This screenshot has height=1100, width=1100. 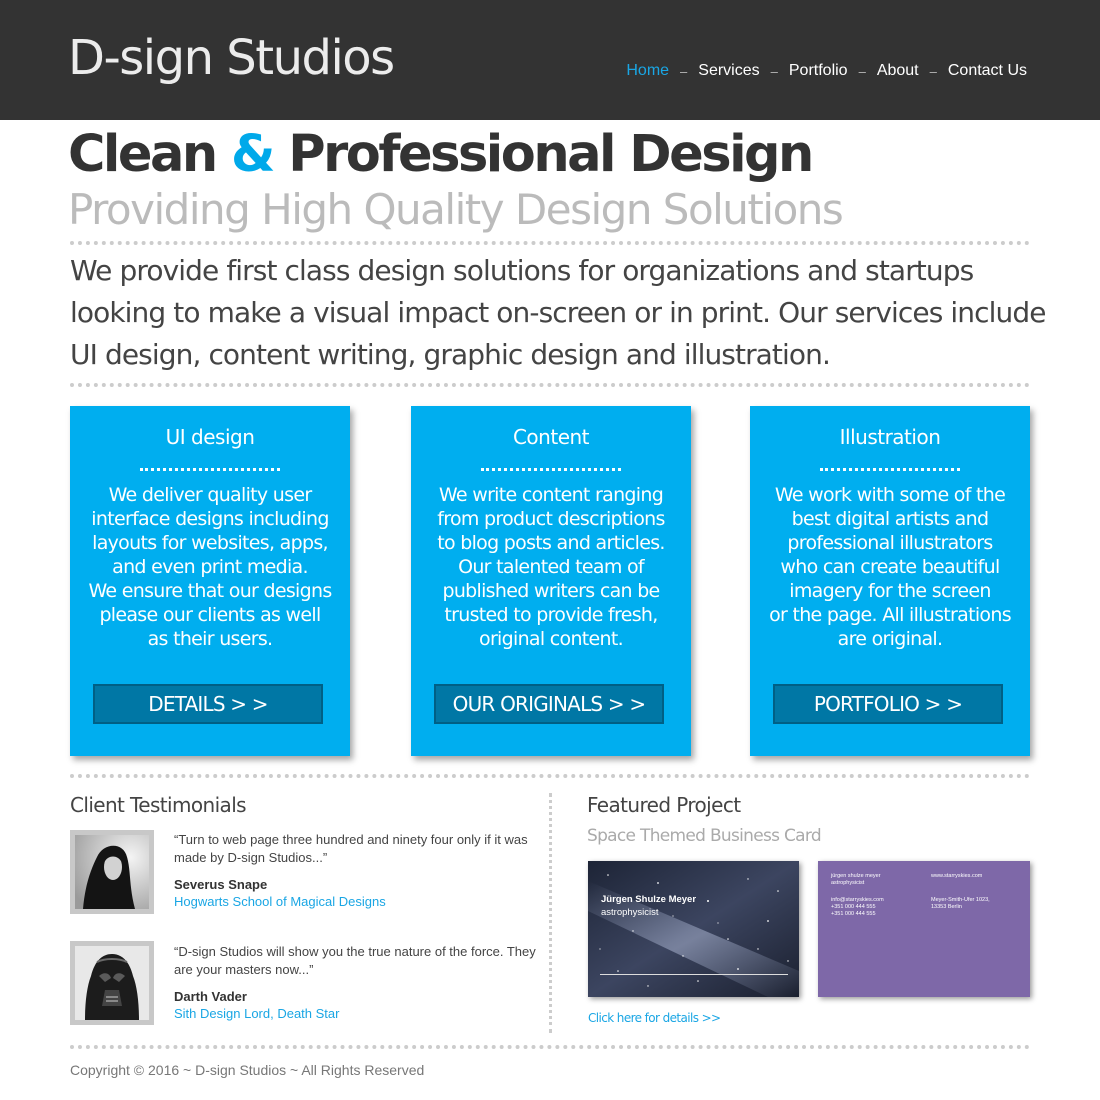 I want to click on hero-subtitle: Providing High Quality Design Solutions, so click(x=456, y=209).